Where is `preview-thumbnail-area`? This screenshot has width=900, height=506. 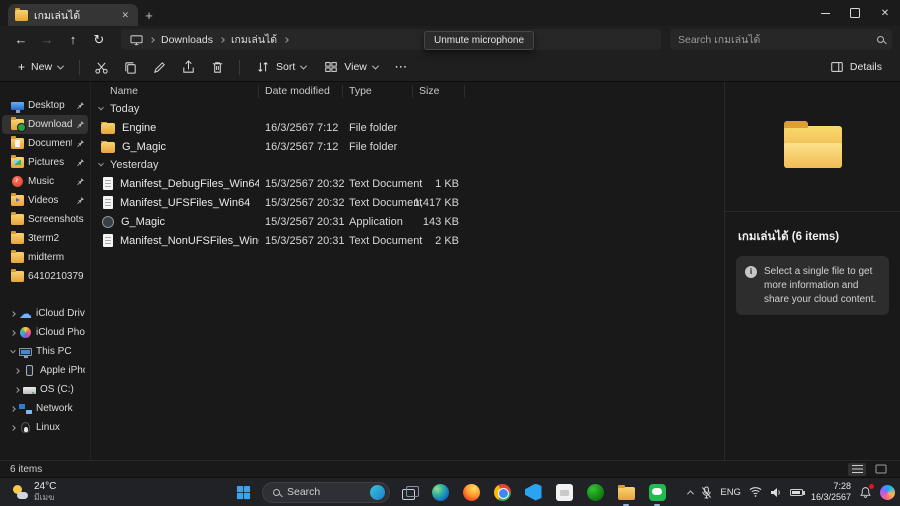 preview-thumbnail-area is located at coordinates (812, 147).